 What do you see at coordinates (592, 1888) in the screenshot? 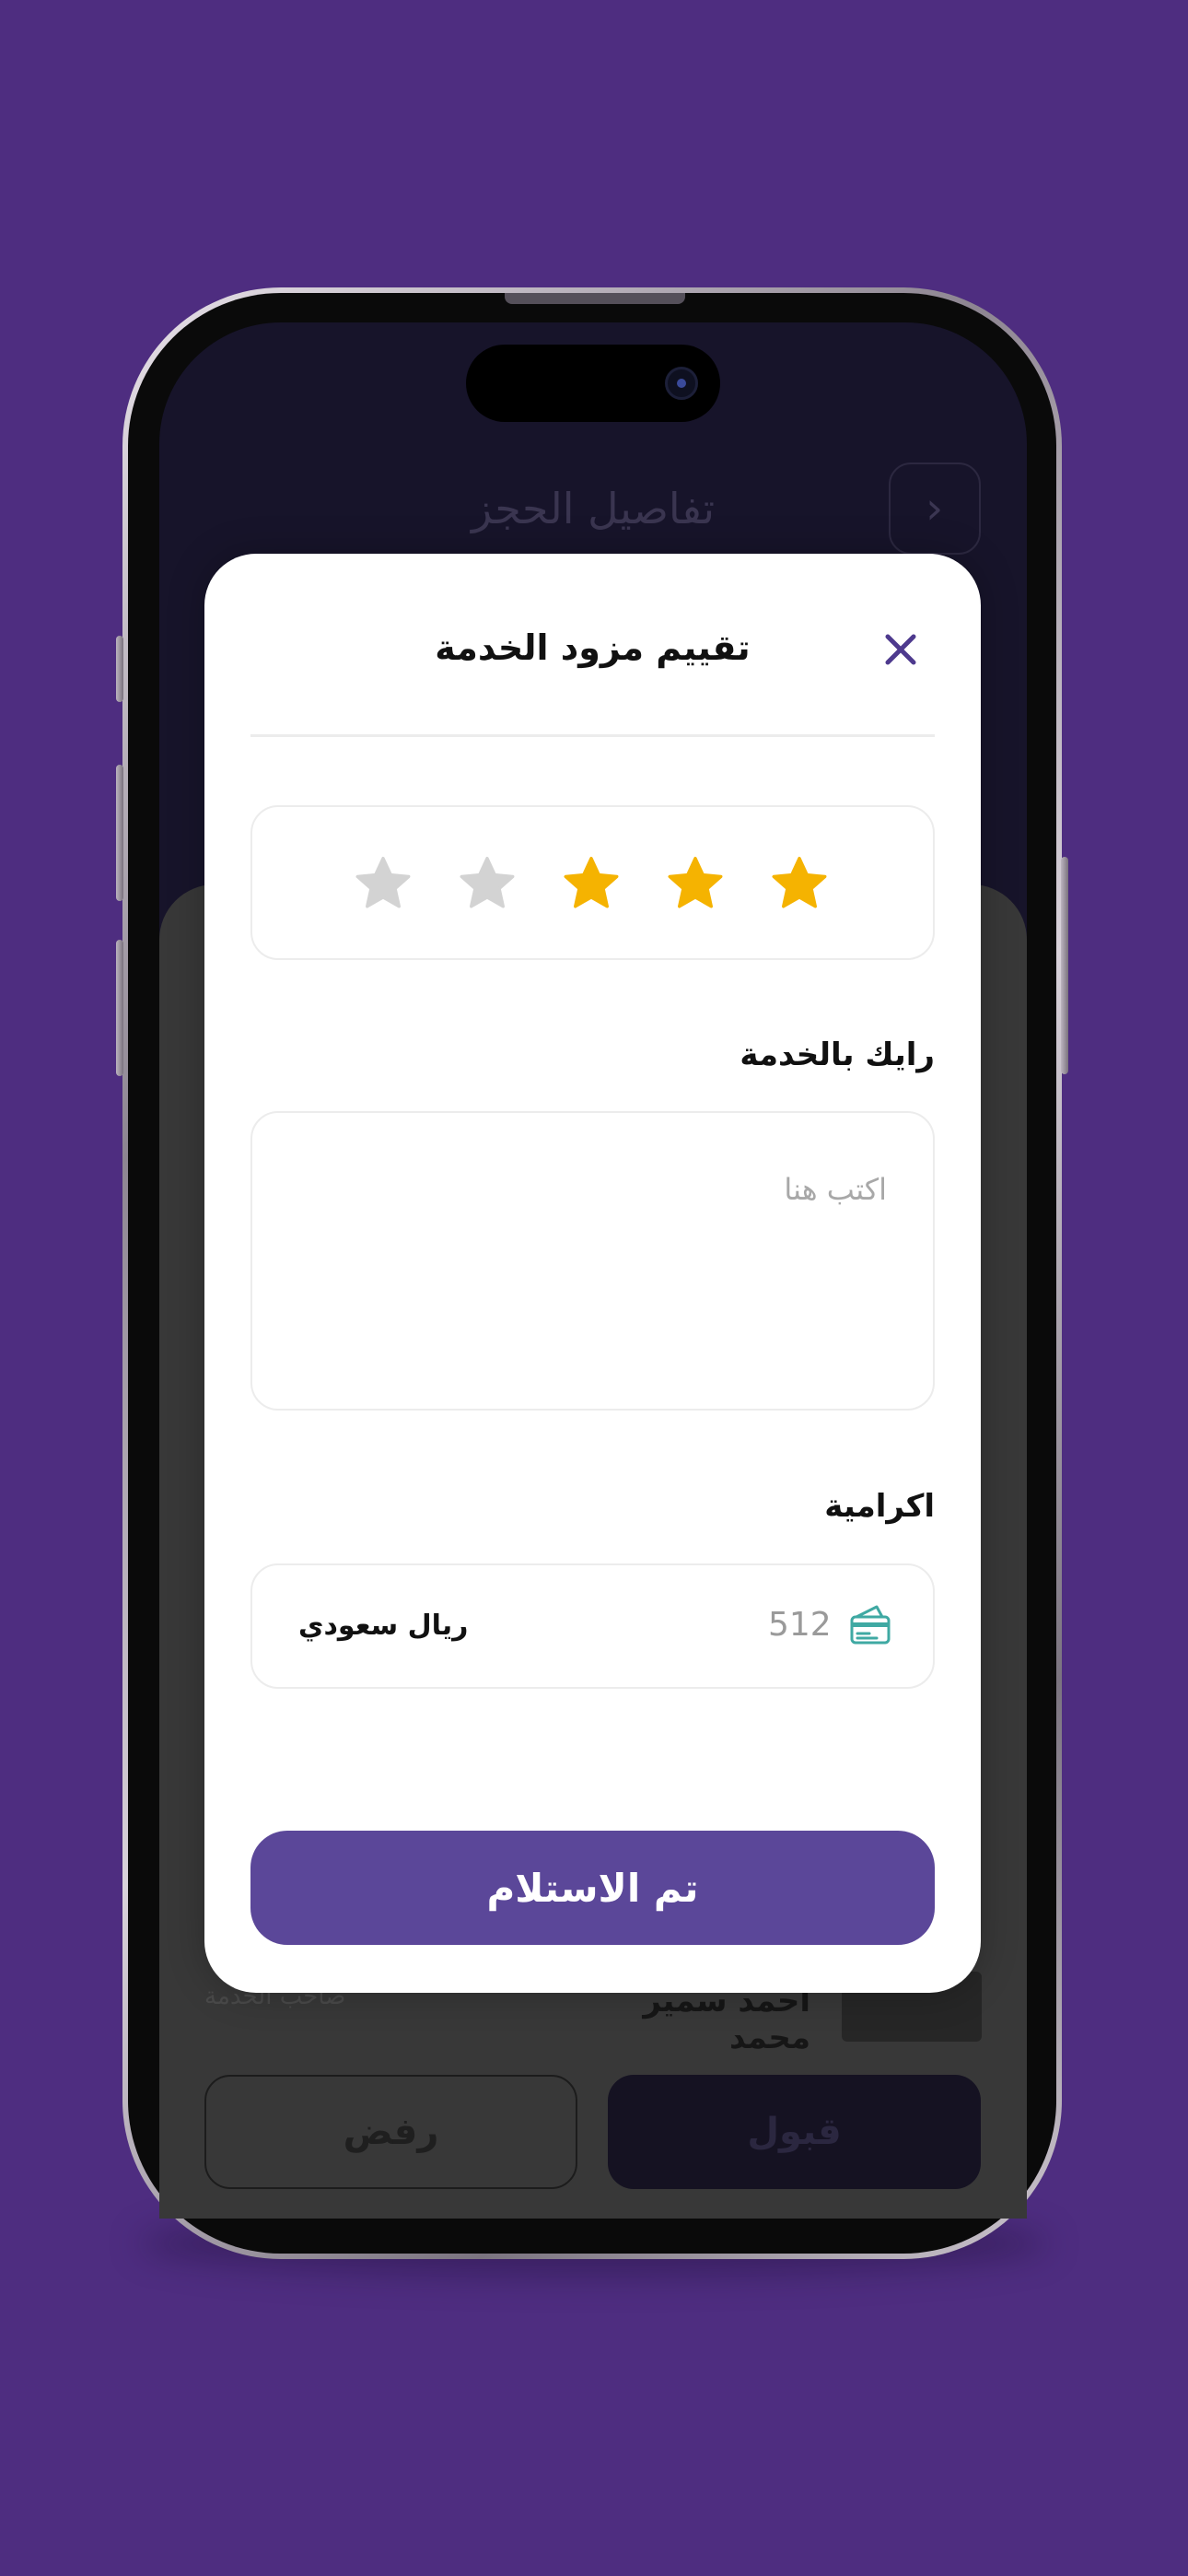
I see `submit-button: تم الاستلام` at bounding box center [592, 1888].